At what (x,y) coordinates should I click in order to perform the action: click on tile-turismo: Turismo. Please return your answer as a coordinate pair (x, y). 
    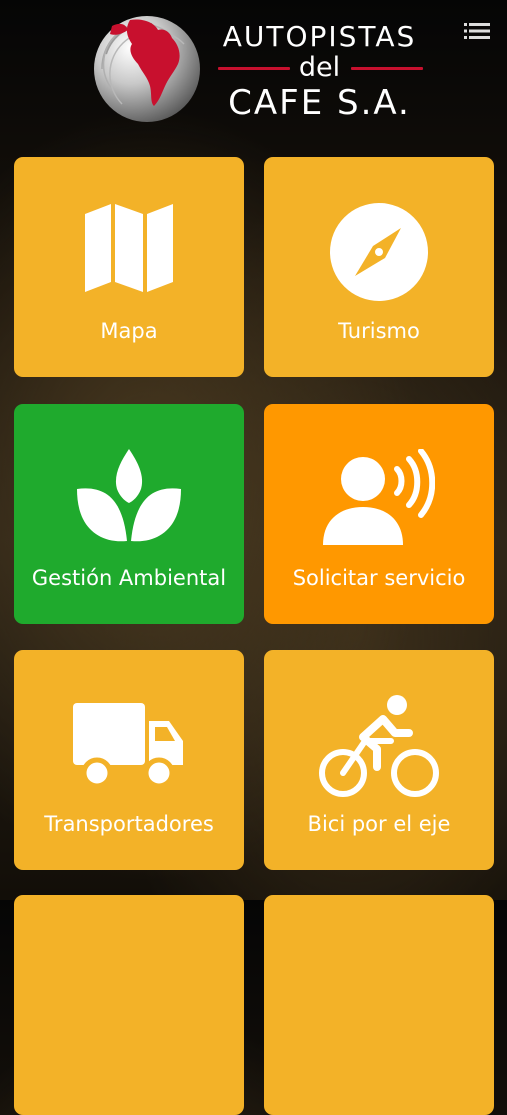
    Looking at the image, I should click on (379, 267).